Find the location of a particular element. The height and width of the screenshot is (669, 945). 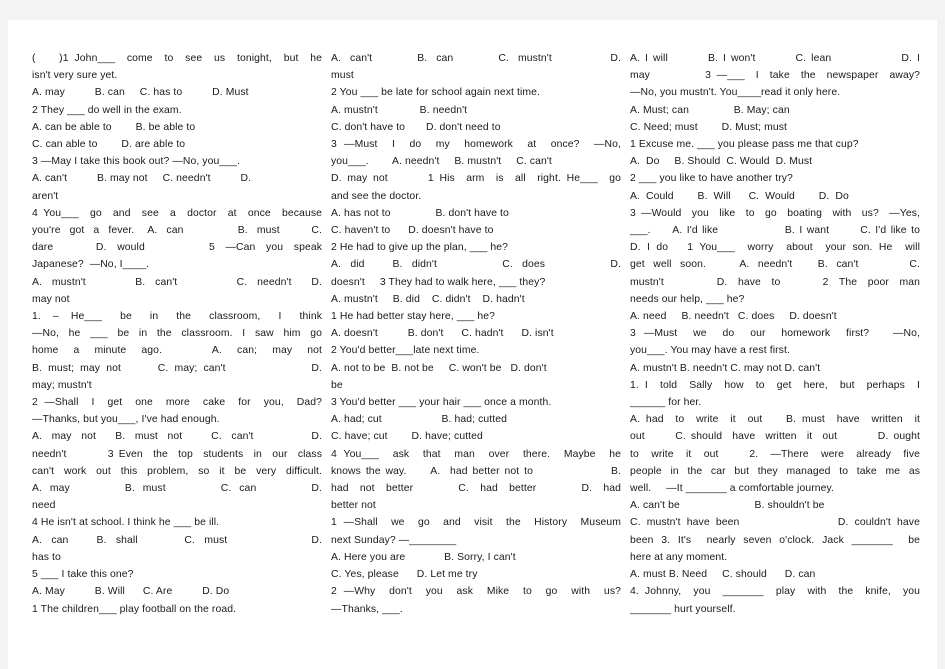

exercise-text-line: well. —It _______ a comfortable journey. is located at coordinates (732, 489).